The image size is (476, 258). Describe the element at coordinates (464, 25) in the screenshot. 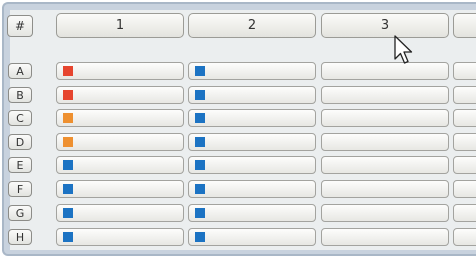

I see `column-header-4-partial` at that location.